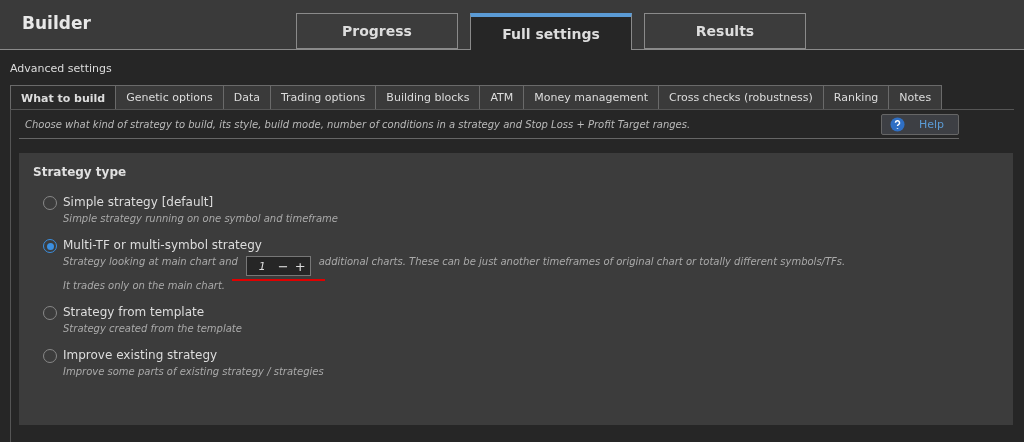 This screenshot has width=1024, height=442. Describe the element at coordinates (428, 97) in the screenshot. I see `settings-tab: Building blocks` at that location.